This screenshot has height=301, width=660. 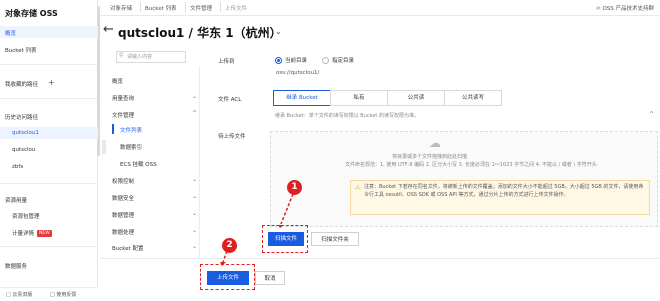 I want to click on subnav-data-mgmt: 数据管理, so click(x=123, y=215).